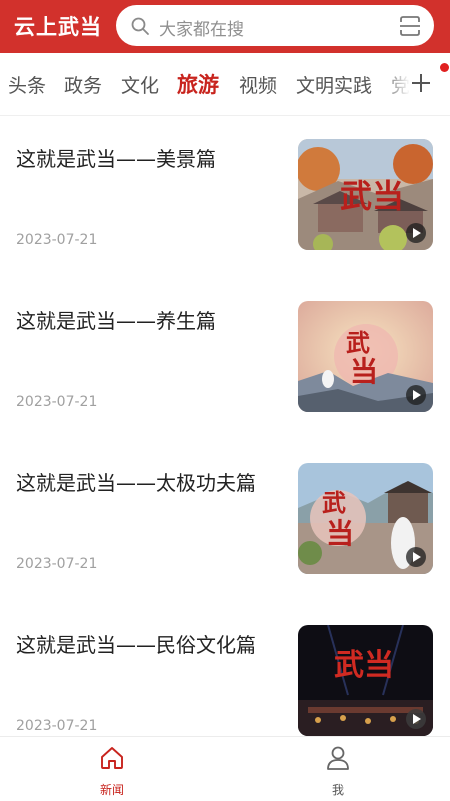 This screenshot has width=450, height=801. What do you see at coordinates (116, 157) in the screenshot?
I see `article-title: 这就是武当——美景篇` at bounding box center [116, 157].